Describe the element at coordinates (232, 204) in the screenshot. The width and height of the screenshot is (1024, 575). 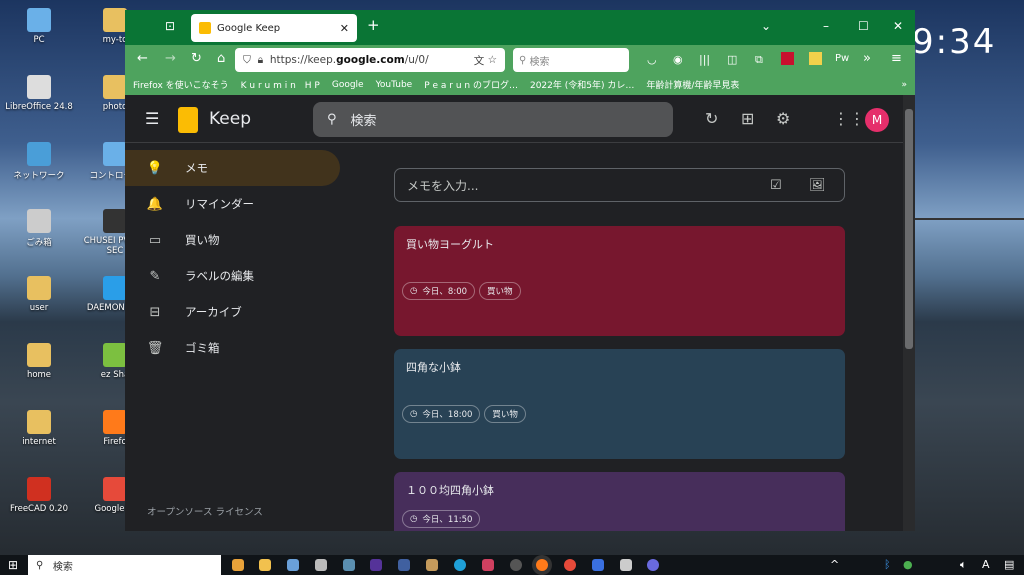
I see `sidebar-item-bell: 🔔 リマインダー` at that location.